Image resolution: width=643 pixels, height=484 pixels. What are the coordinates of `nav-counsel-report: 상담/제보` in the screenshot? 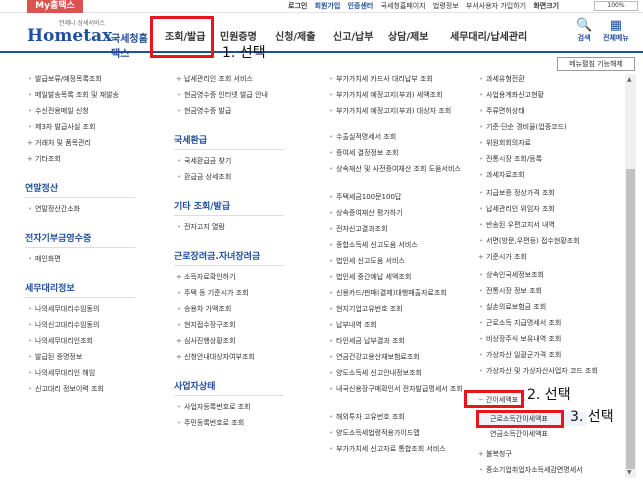 It's located at (408, 35).